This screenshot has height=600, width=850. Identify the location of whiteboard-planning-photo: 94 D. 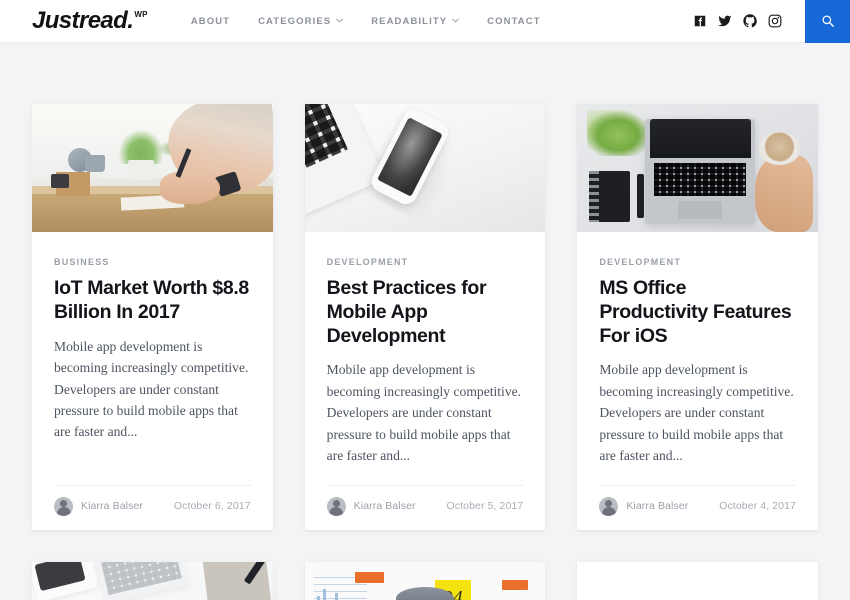
(425, 580).